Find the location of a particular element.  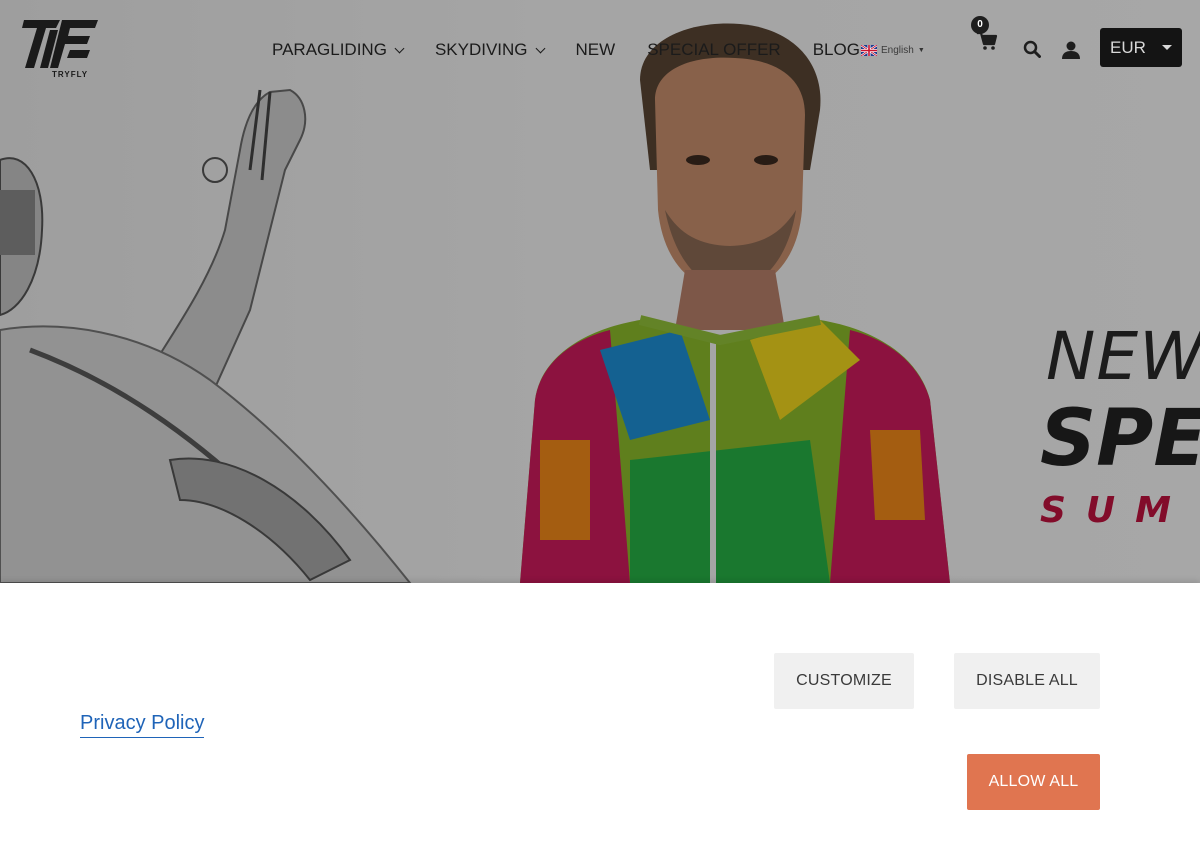

currency-select: EUR is located at coordinates (1141, 47).